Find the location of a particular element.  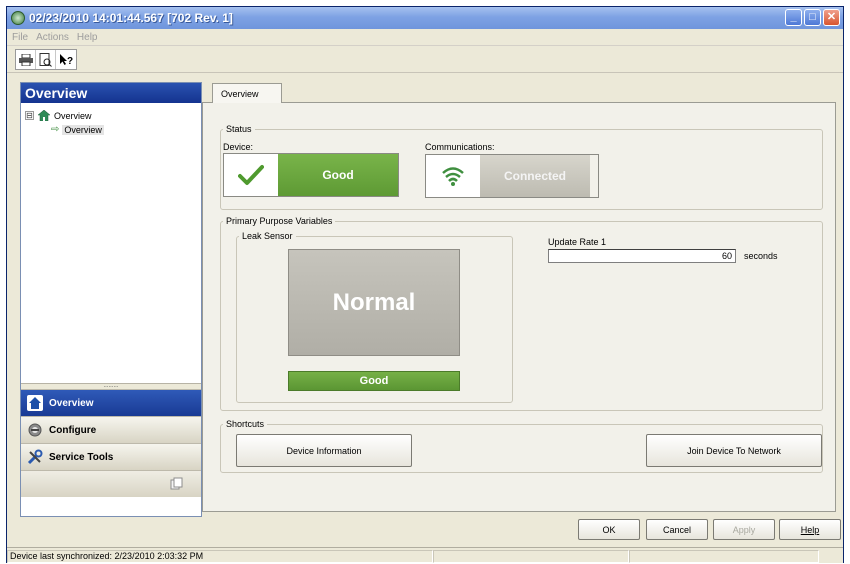

status-group-label: Status is located at coordinates (239, 129).